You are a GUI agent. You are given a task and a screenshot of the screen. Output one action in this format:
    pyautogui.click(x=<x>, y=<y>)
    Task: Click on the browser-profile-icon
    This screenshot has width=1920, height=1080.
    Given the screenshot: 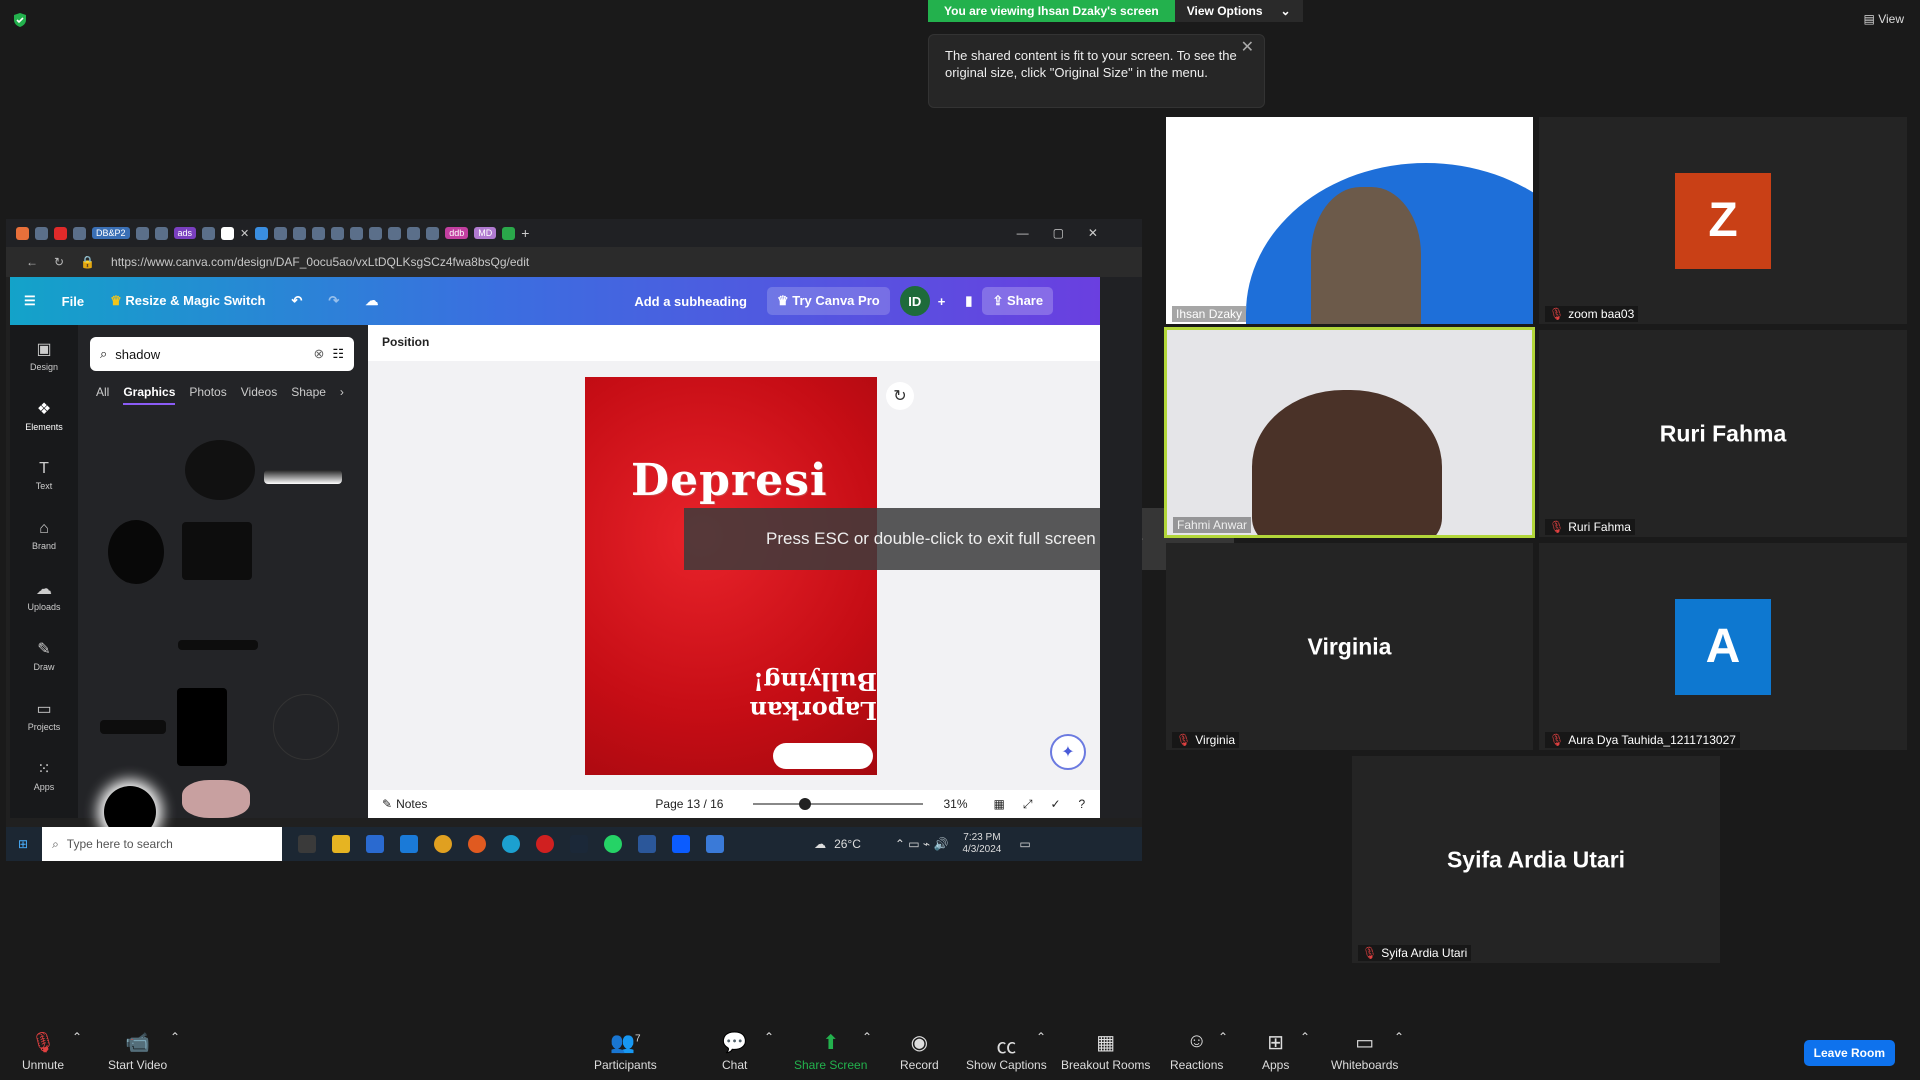 What is the action you would take?
    pyautogui.click(x=22, y=233)
    